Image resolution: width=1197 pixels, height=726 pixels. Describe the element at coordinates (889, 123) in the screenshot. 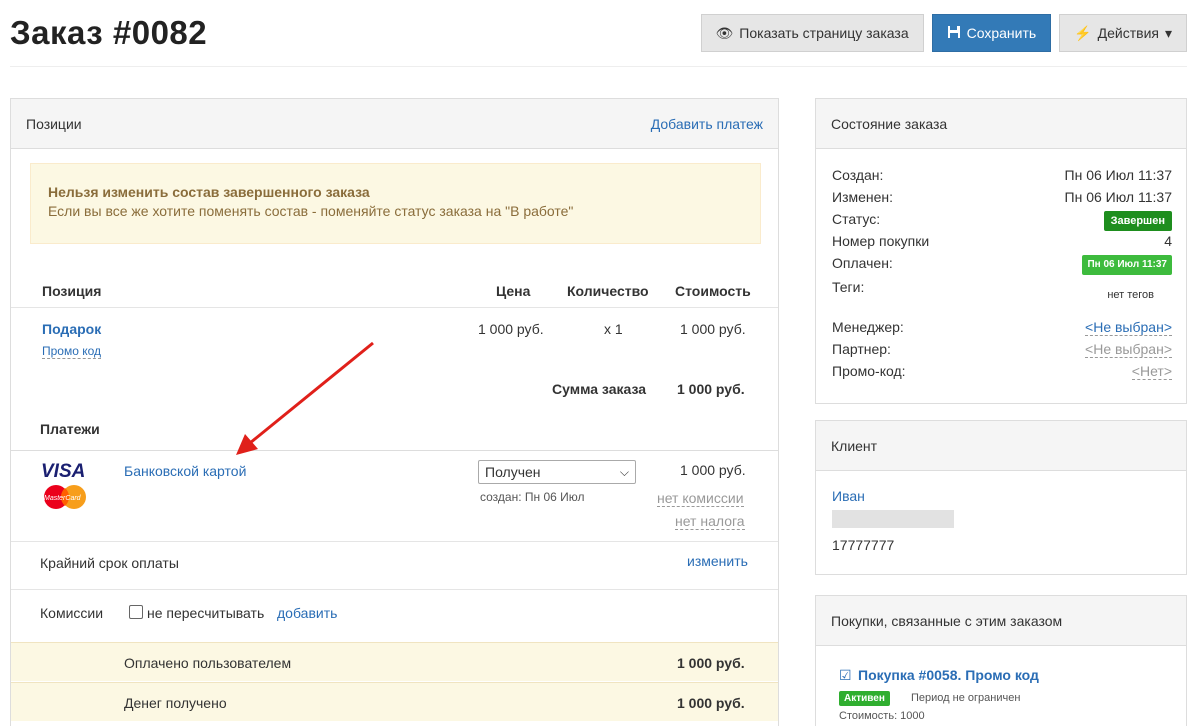

I see `order-state-title: Состояние заказа` at that location.